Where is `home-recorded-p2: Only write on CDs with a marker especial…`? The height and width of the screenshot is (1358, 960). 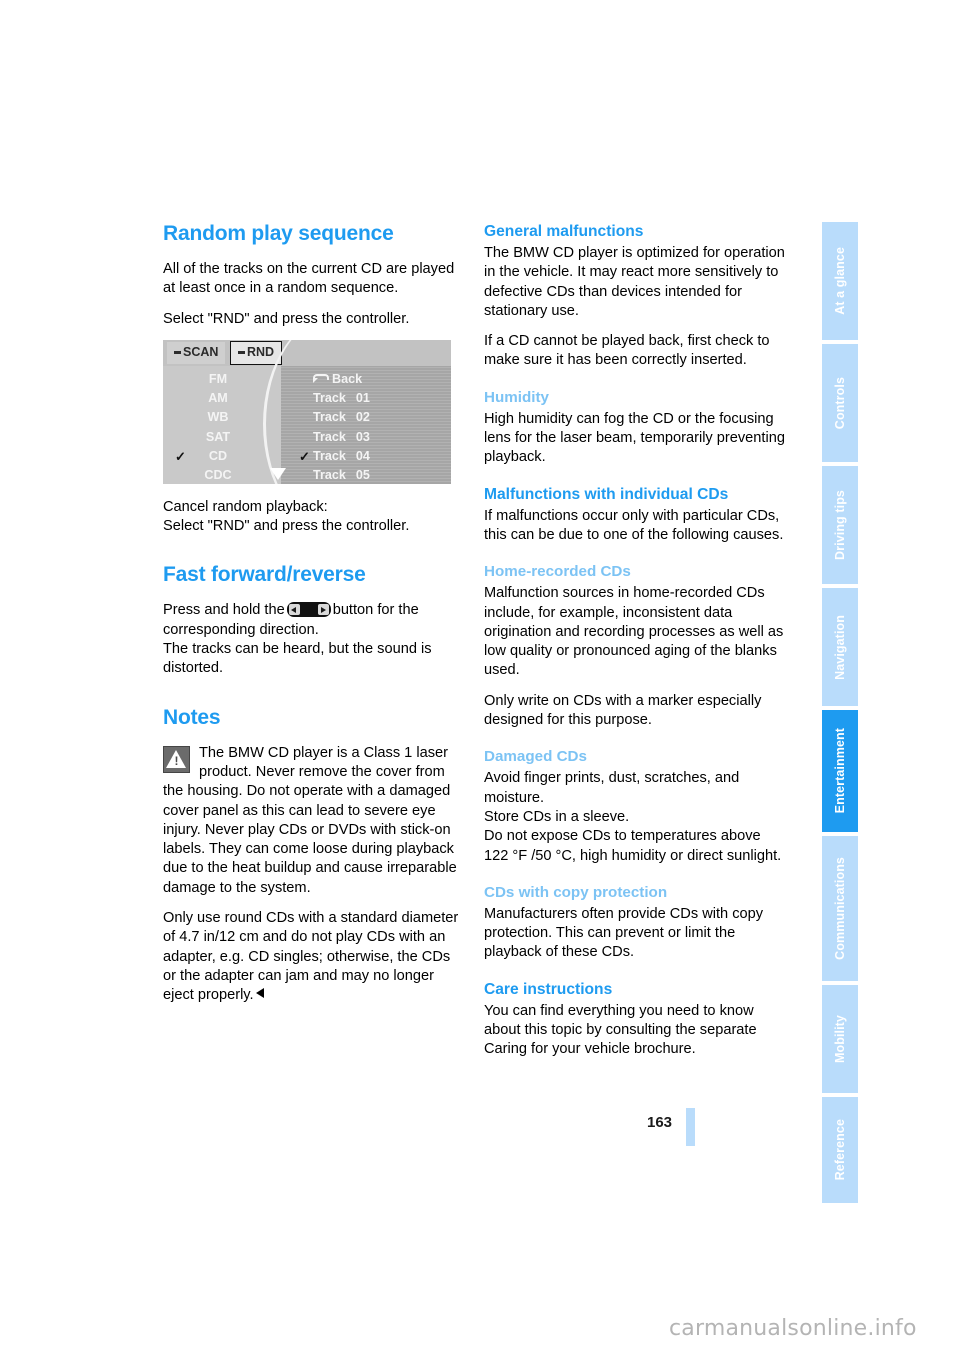 home-recorded-p2: Only write on CDs with a marker especial… is located at coordinates (623, 710).